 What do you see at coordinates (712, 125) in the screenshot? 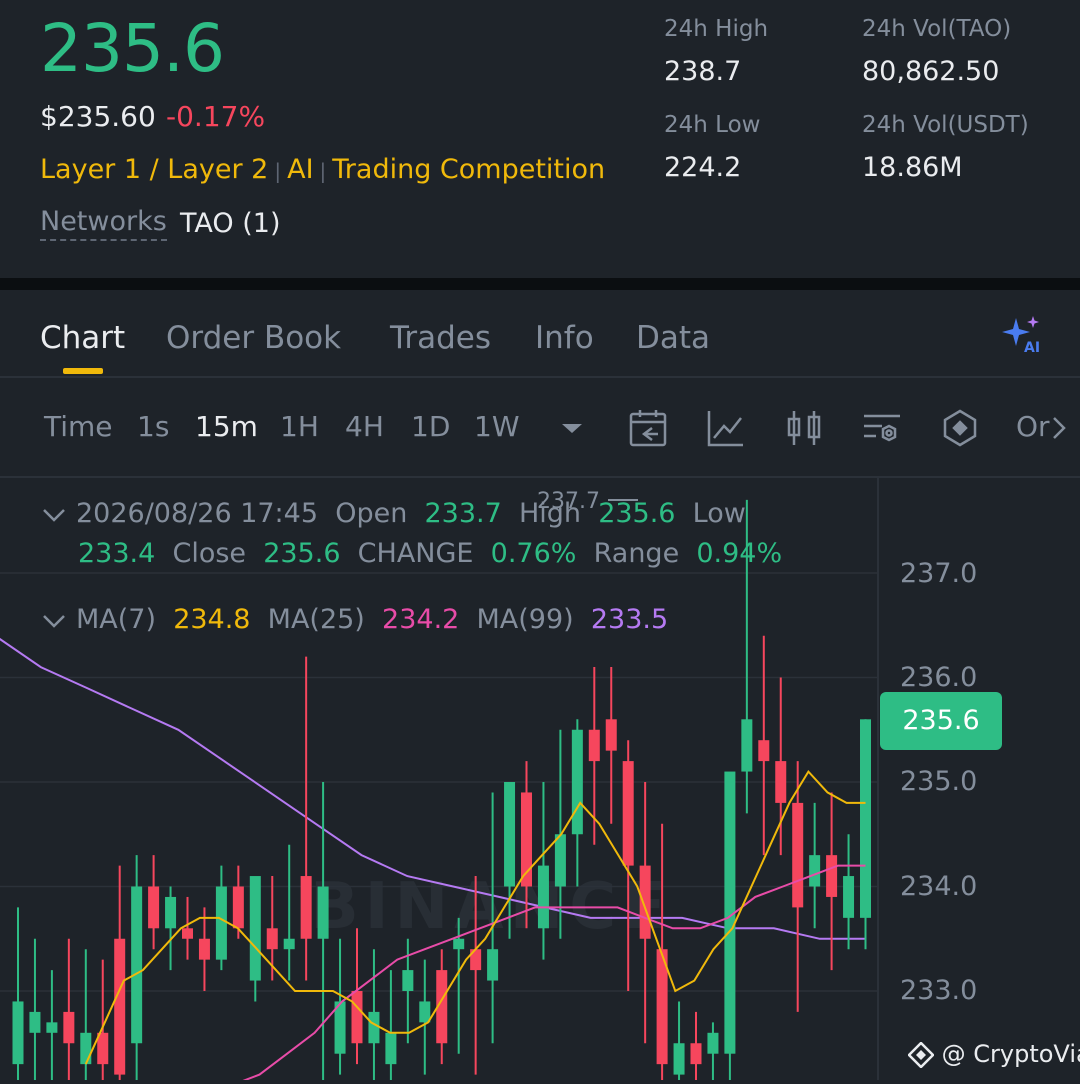
I see `stat-low-label: 24h Low` at bounding box center [712, 125].